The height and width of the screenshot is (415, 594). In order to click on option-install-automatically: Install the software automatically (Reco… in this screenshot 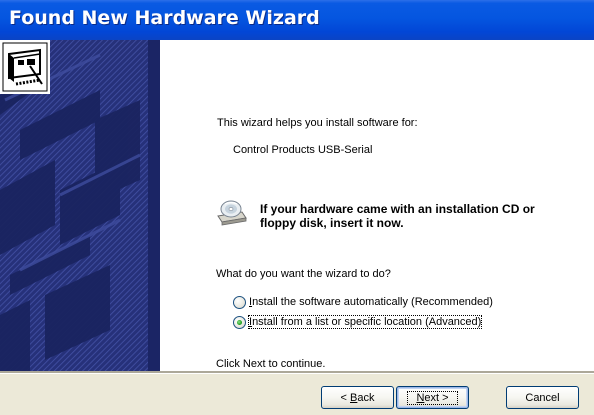, I will do `click(371, 302)`.